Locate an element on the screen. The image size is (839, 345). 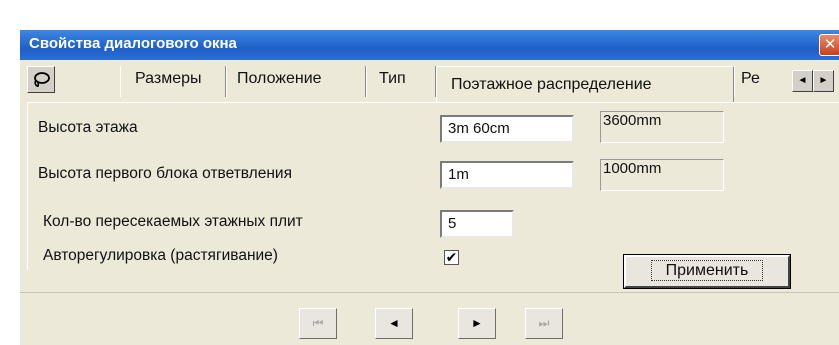
next-record-button: ► is located at coordinates (477, 323).